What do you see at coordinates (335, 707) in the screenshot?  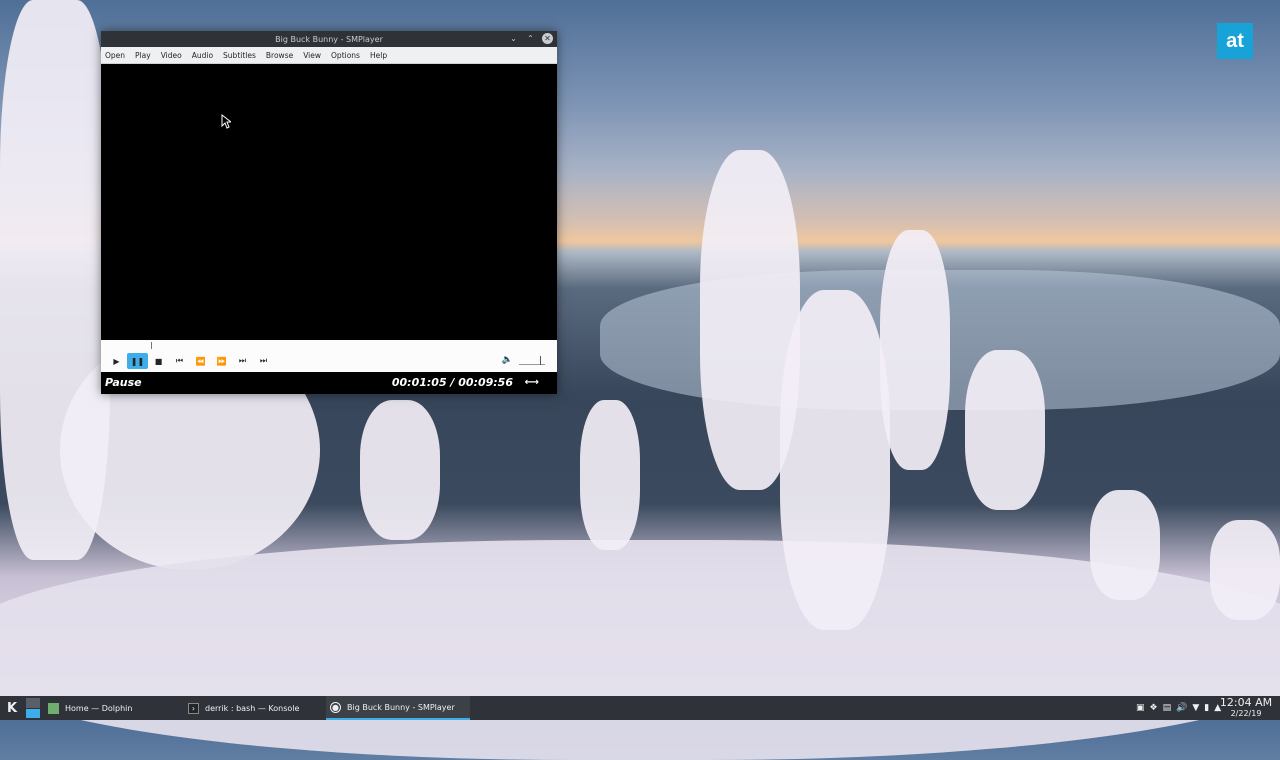 I see `smplayer-icon: ●` at bounding box center [335, 707].